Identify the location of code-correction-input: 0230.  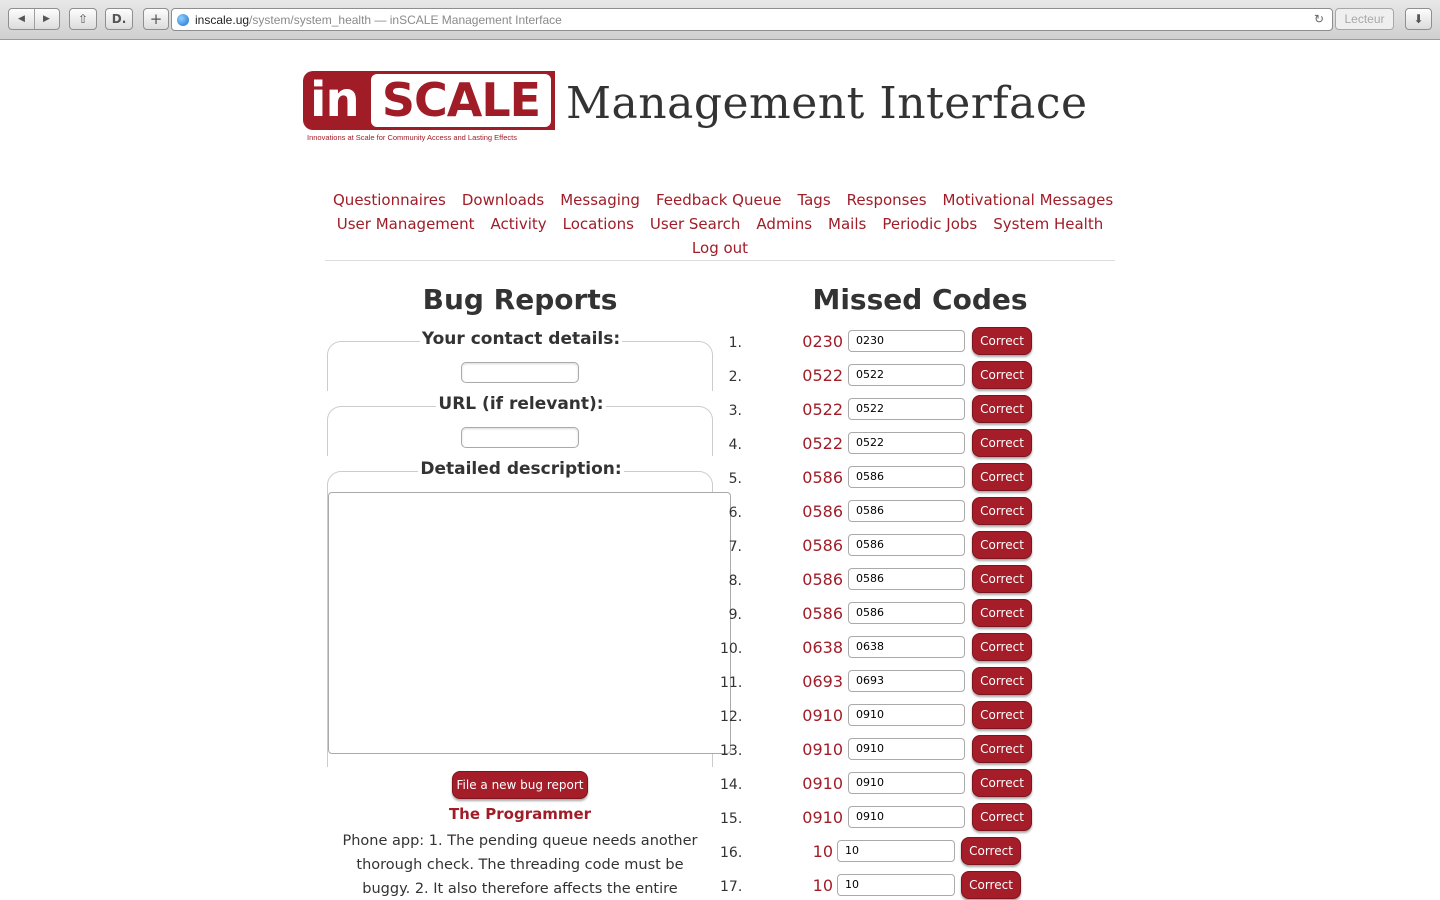
(906, 341).